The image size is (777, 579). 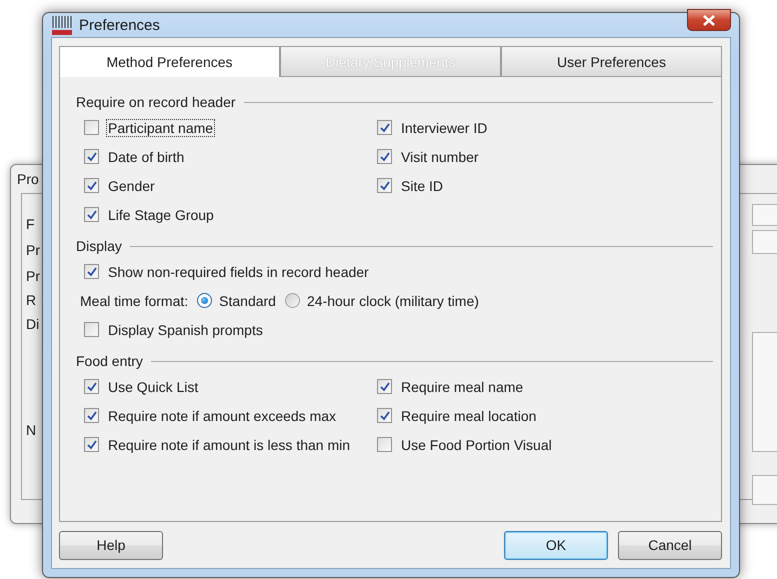 What do you see at coordinates (670, 545) in the screenshot?
I see `dialog-button: Cancel` at bounding box center [670, 545].